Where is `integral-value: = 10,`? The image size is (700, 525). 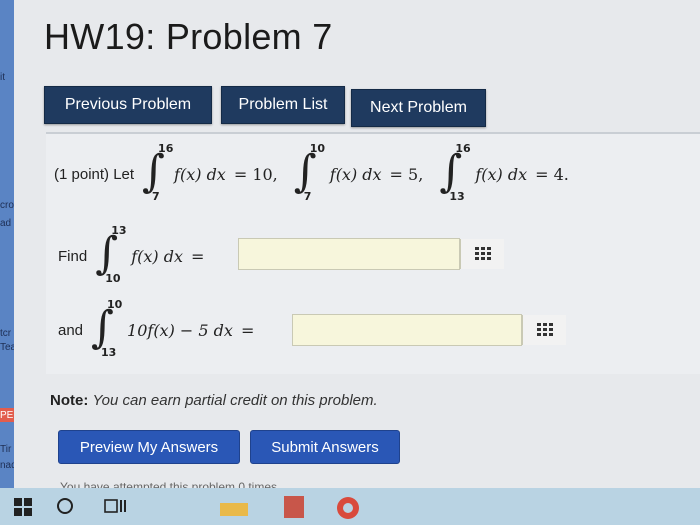
integral-value: = 10, is located at coordinates (255, 174).